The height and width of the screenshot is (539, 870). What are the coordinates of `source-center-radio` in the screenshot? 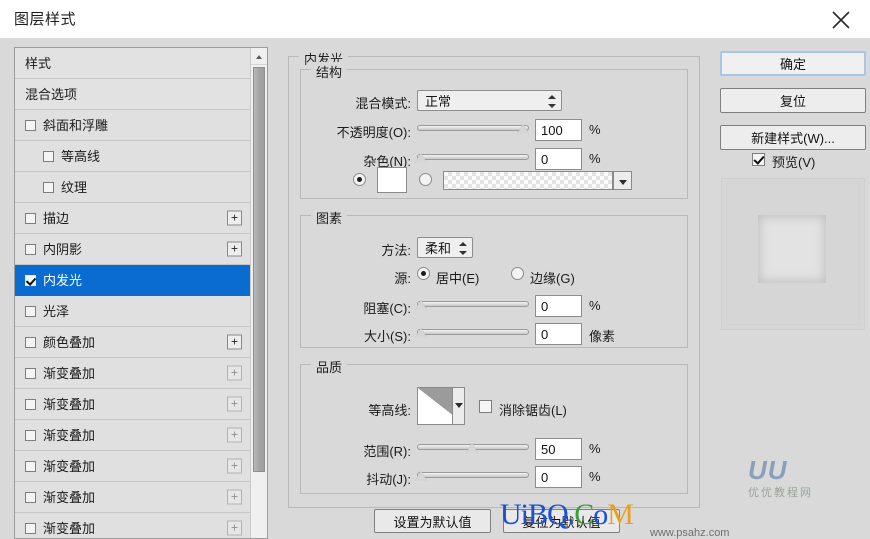 It's located at (423, 273).